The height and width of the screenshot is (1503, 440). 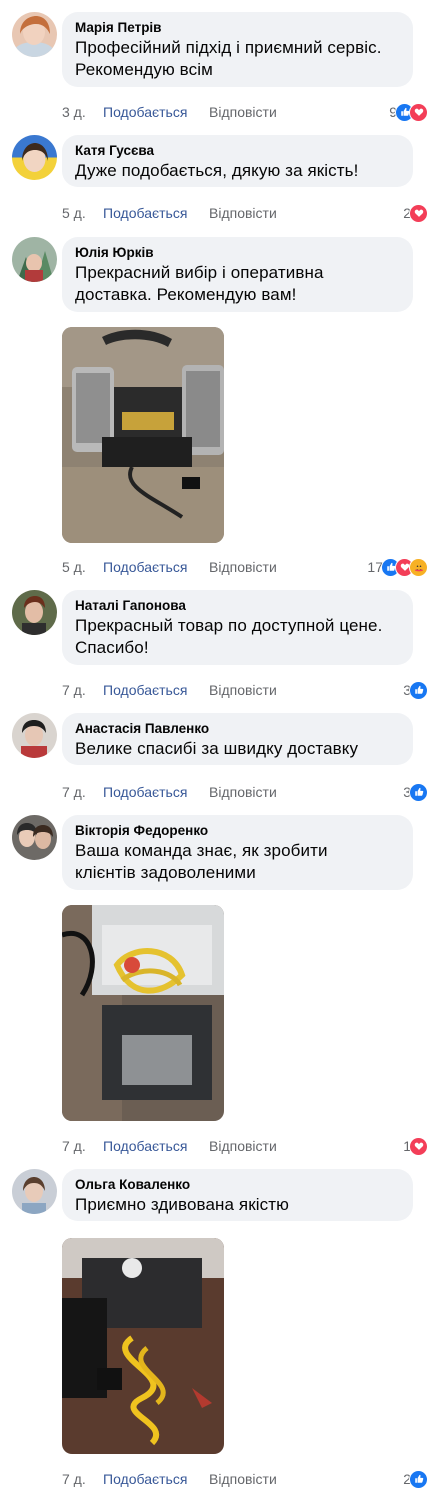 What do you see at coordinates (238, 28) in the screenshot?
I see `comment-author: Марія Петрів` at bounding box center [238, 28].